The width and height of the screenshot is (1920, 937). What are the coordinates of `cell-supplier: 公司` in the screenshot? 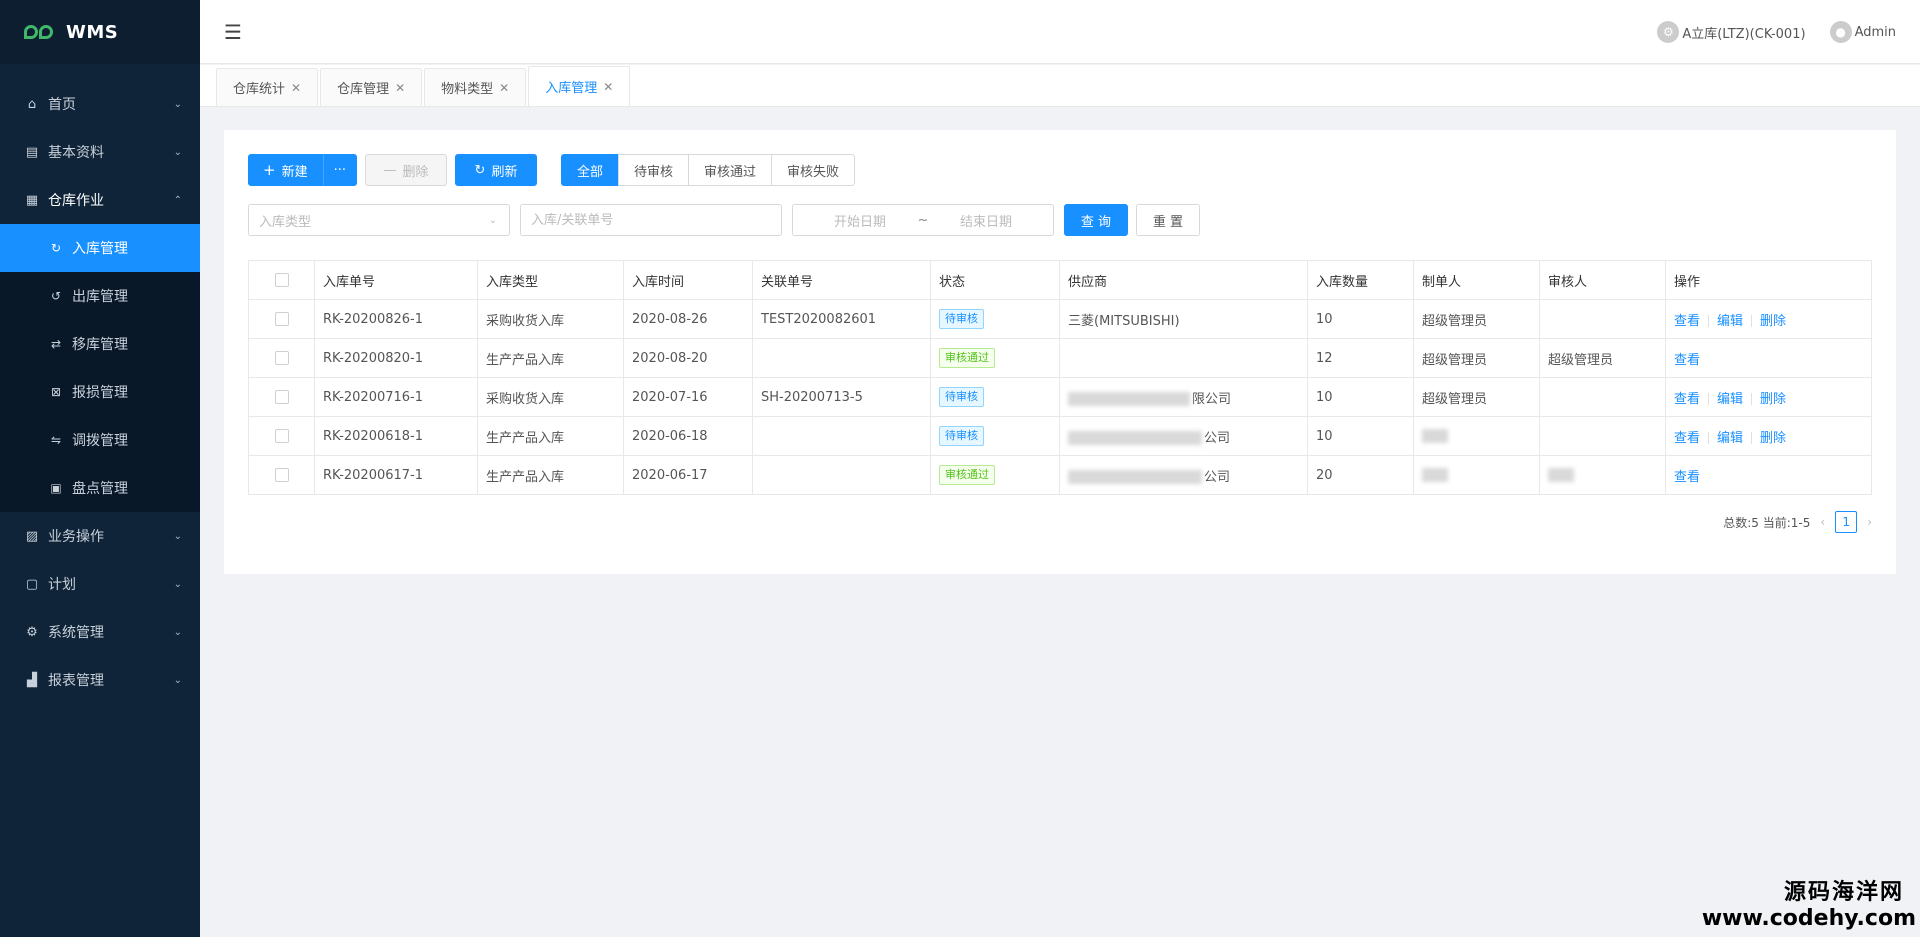 It's located at (1183, 436).